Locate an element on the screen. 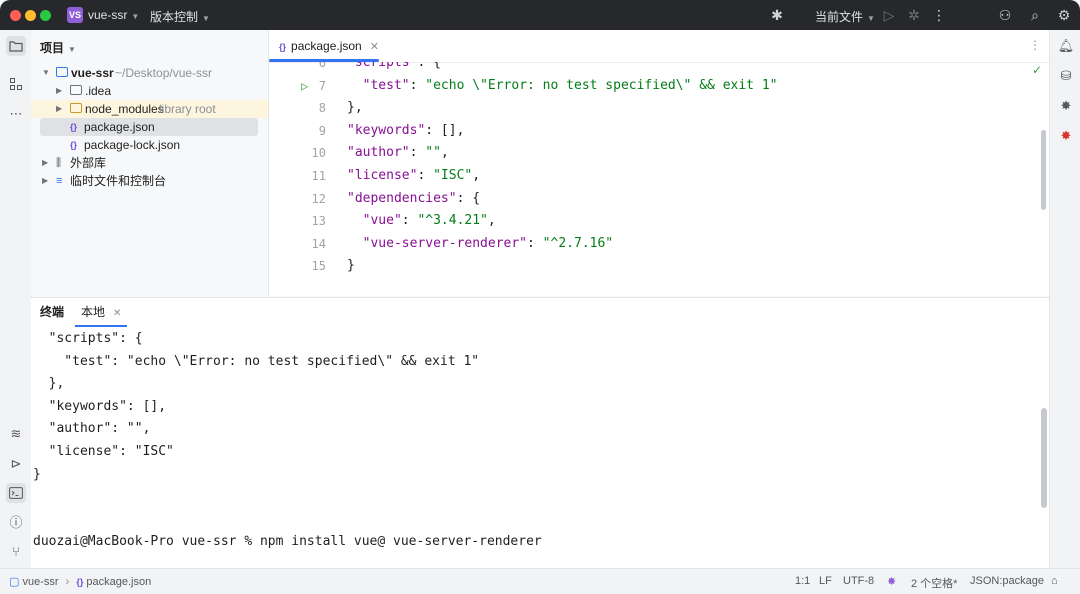  code-text: "author": "", is located at coordinates (398, 153).